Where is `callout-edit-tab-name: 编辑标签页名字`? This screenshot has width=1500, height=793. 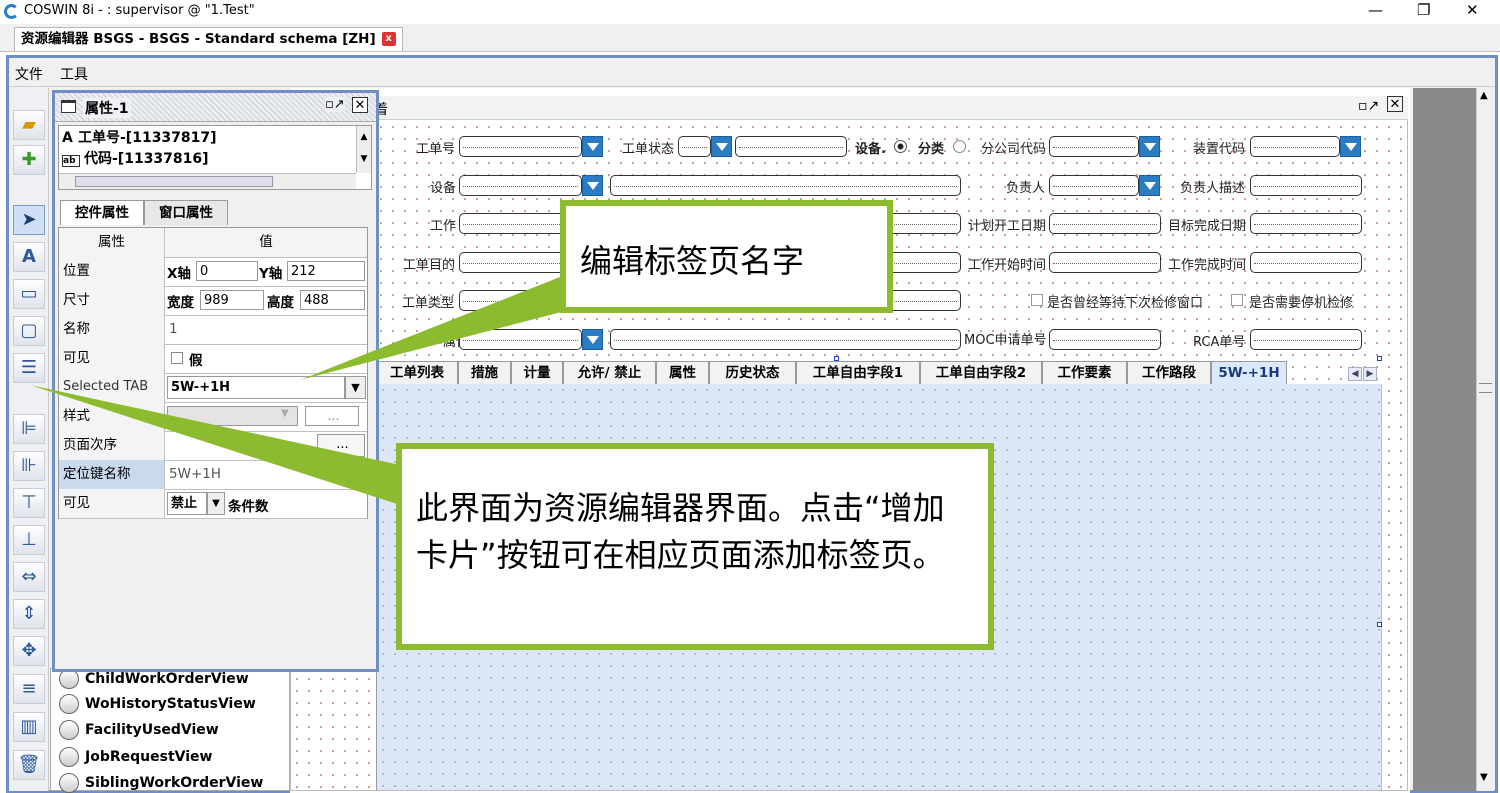
callout-edit-tab-name: 编辑标签页名字 is located at coordinates (726, 256).